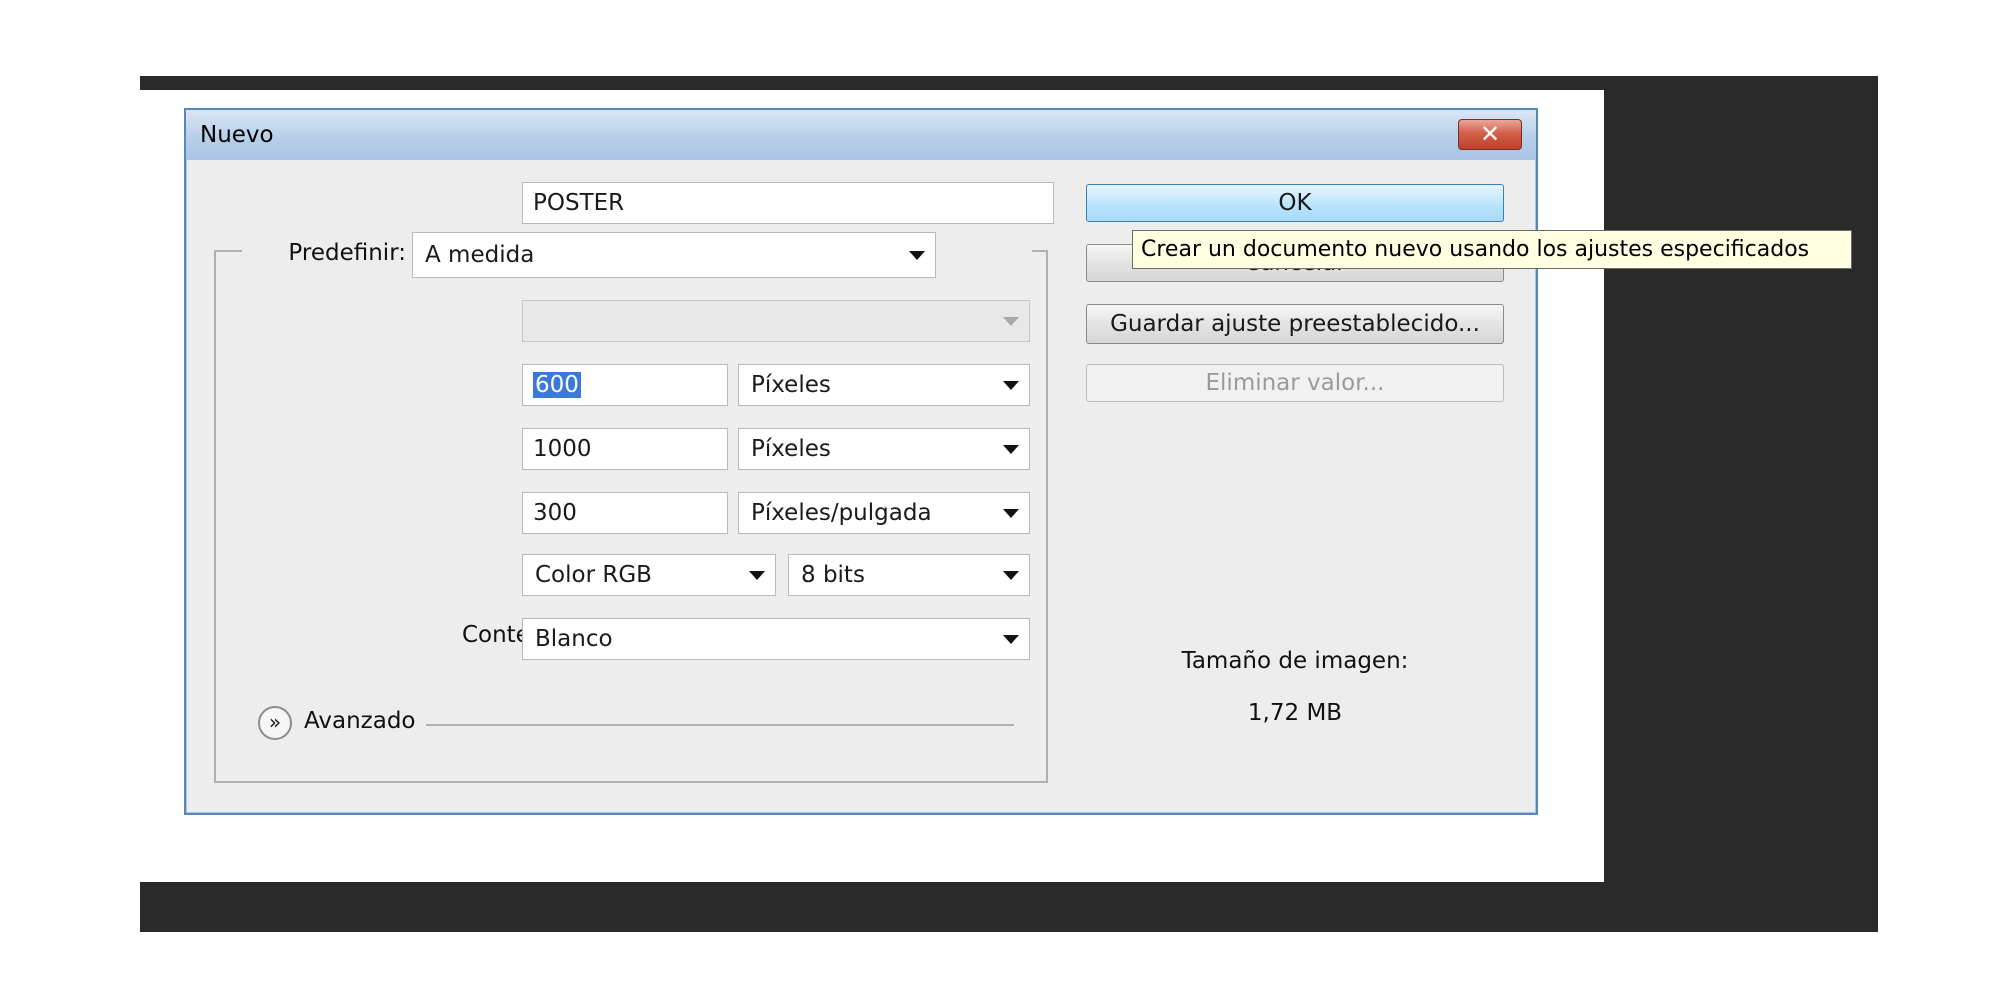  Describe the element at coordinates (1295, 661) in the screenshot. I see `image-size-label: Tamaño de imagen:` at that location.